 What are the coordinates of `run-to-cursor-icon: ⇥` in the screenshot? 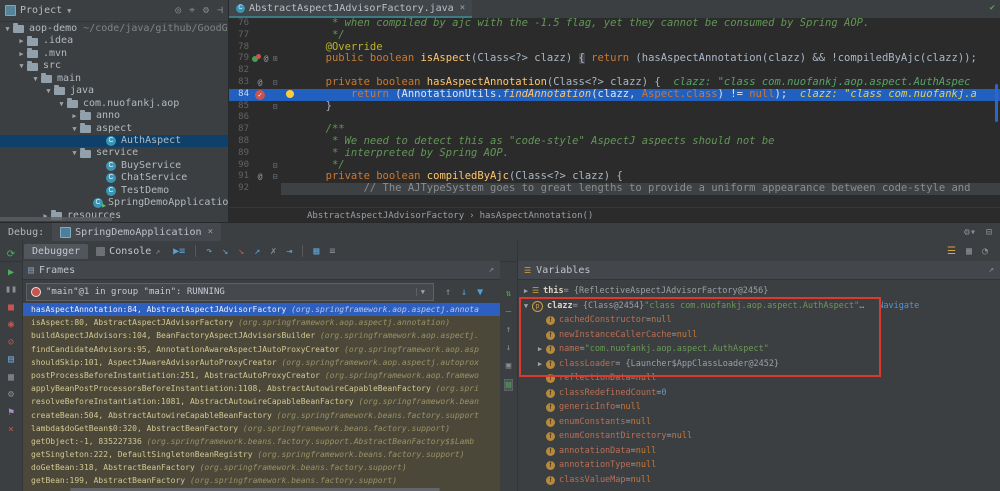 It's located at (289, 251).